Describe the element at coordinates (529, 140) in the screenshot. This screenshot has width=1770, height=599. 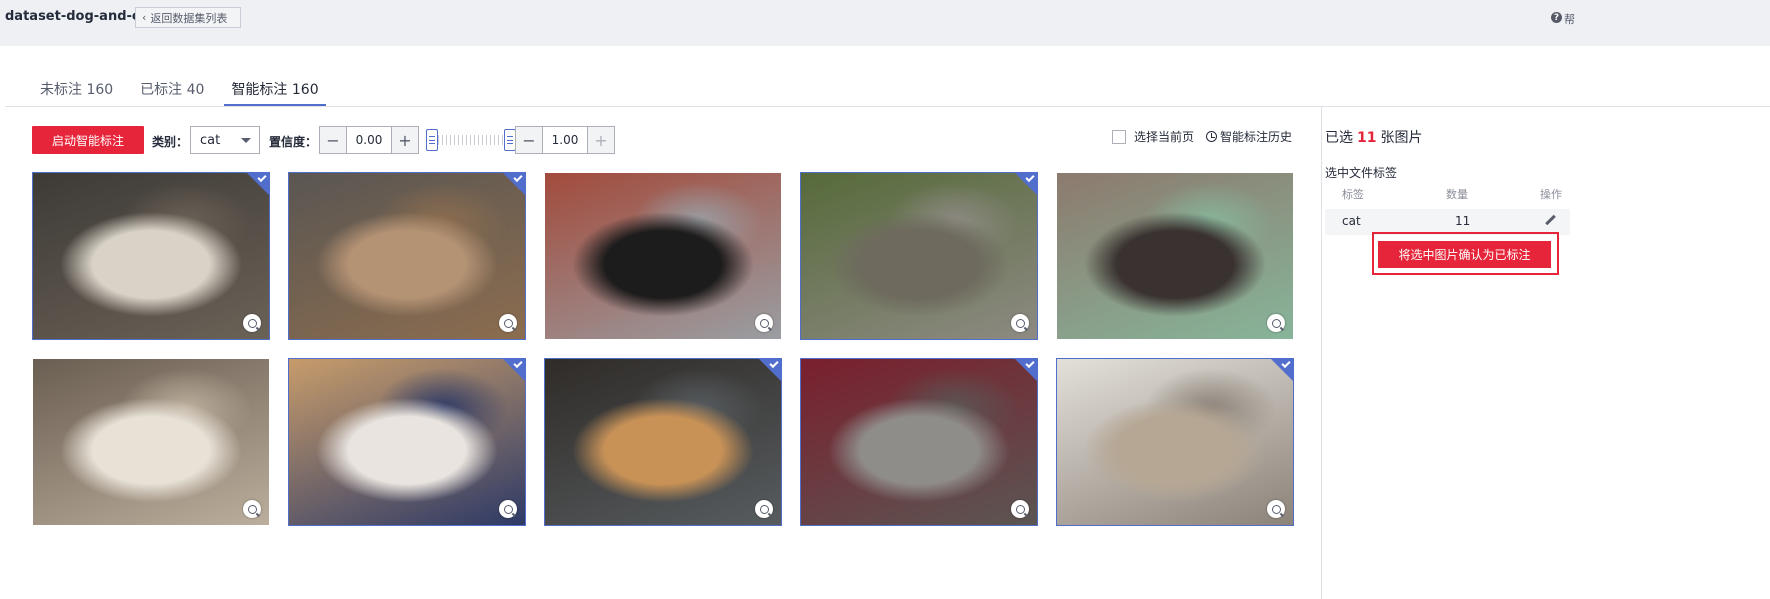
I see `decrease-max-button: −` at that location.